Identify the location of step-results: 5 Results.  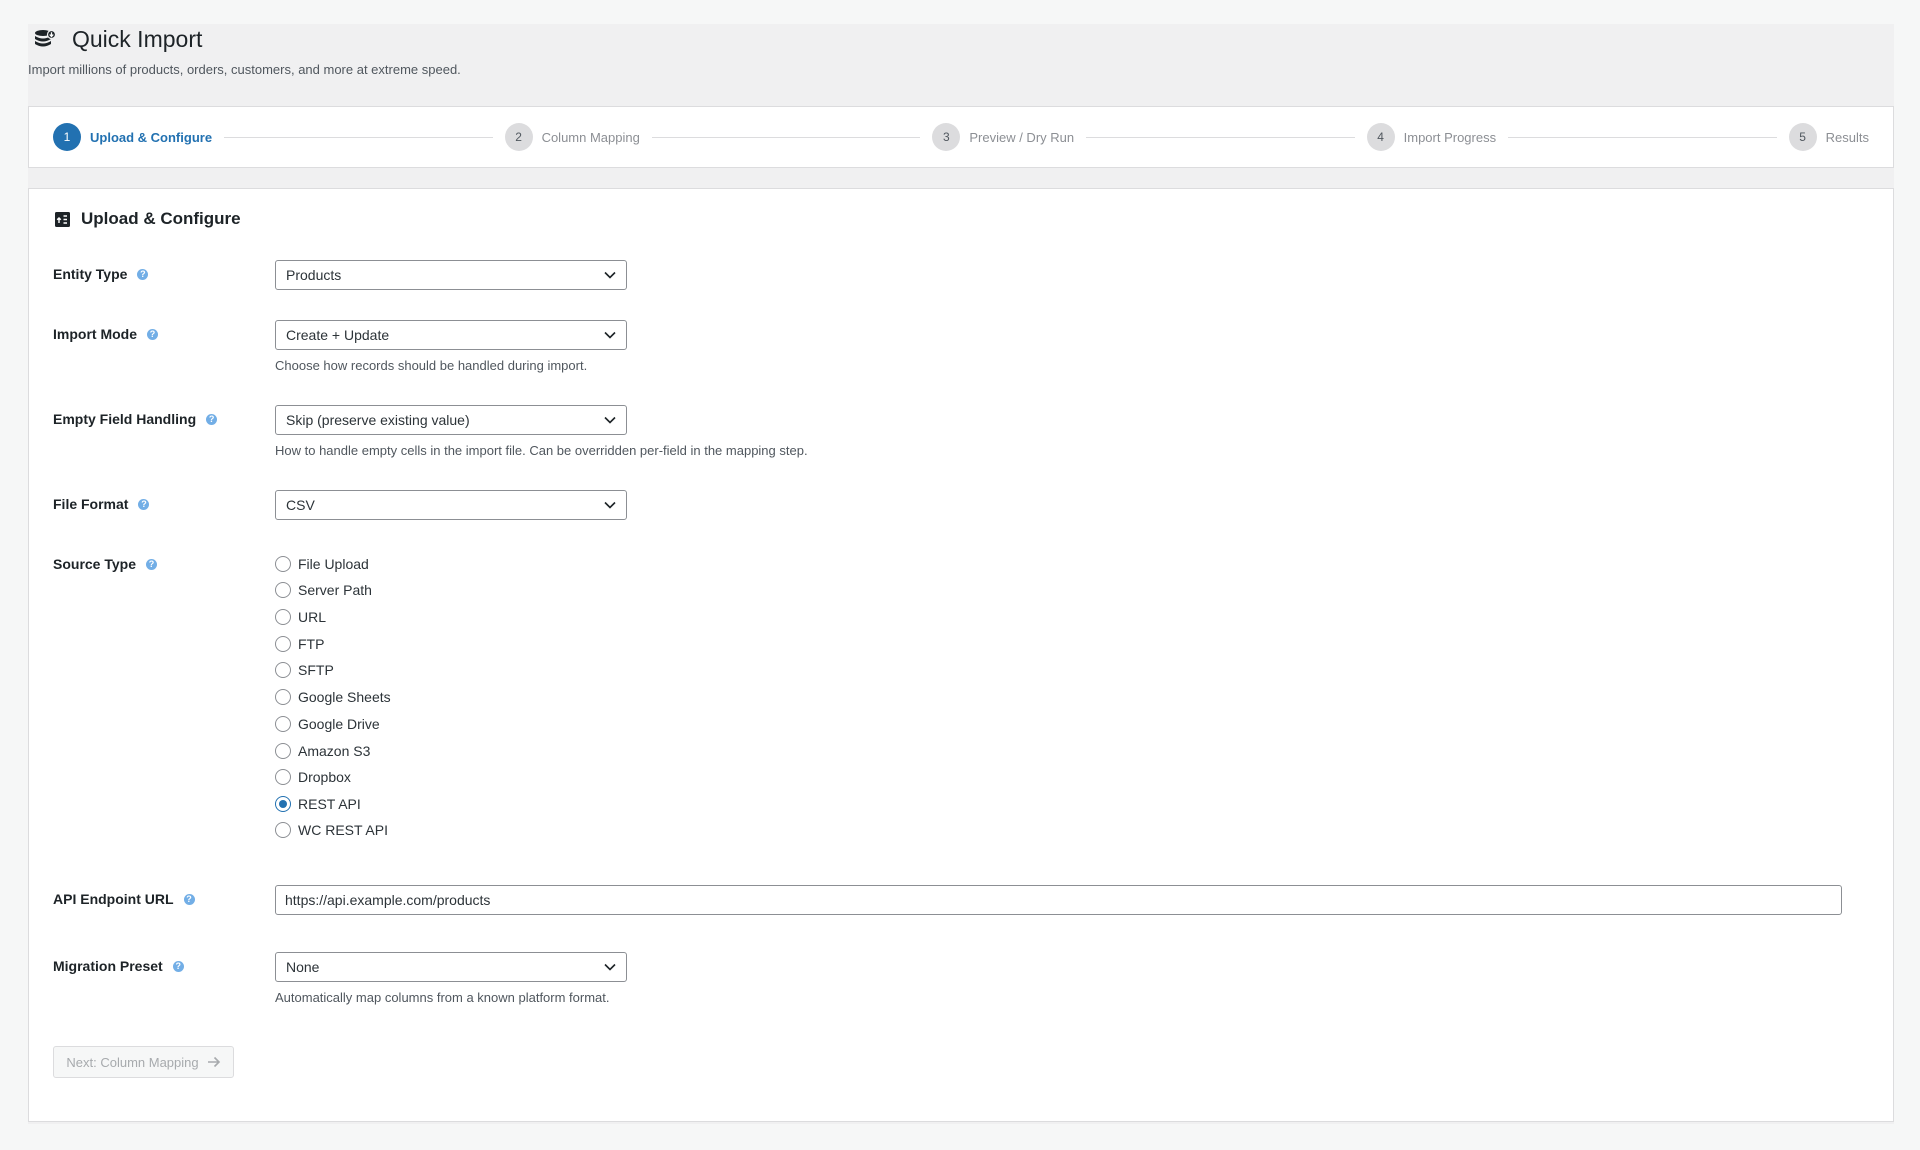
(1828, 137).